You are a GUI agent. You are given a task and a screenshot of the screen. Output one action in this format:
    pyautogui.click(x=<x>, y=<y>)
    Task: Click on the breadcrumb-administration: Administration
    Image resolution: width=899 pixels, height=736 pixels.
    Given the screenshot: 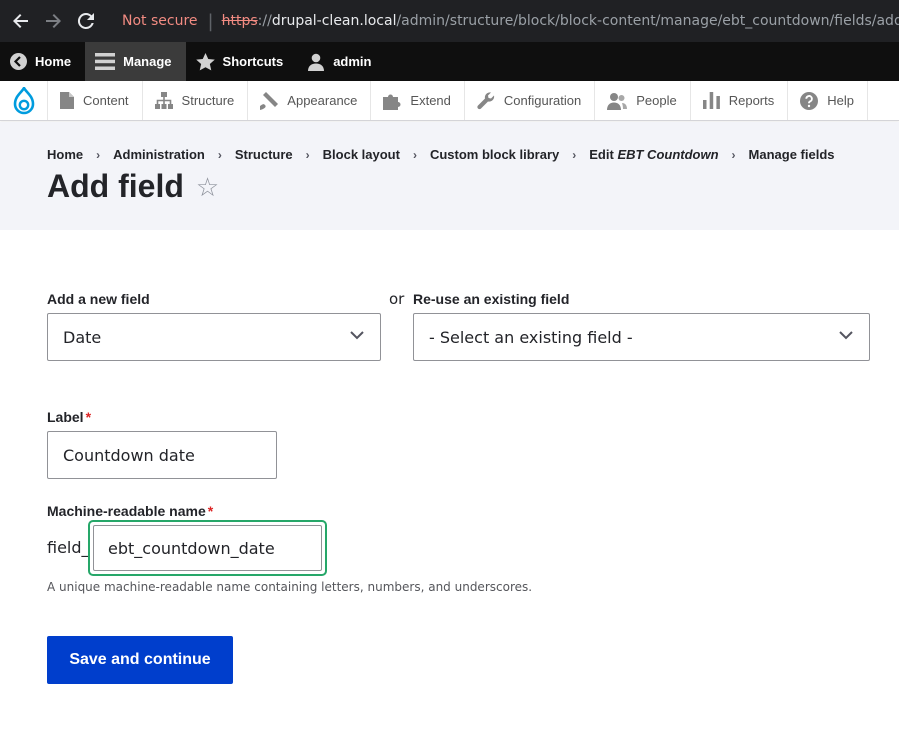 What is the action you would take?
    pyautogui.click(x=159, y=154)
    